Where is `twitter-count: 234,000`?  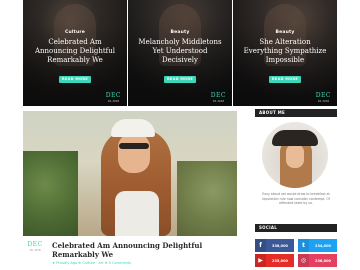 twitter-count: 234,000 is located at coordinates (323, 245).